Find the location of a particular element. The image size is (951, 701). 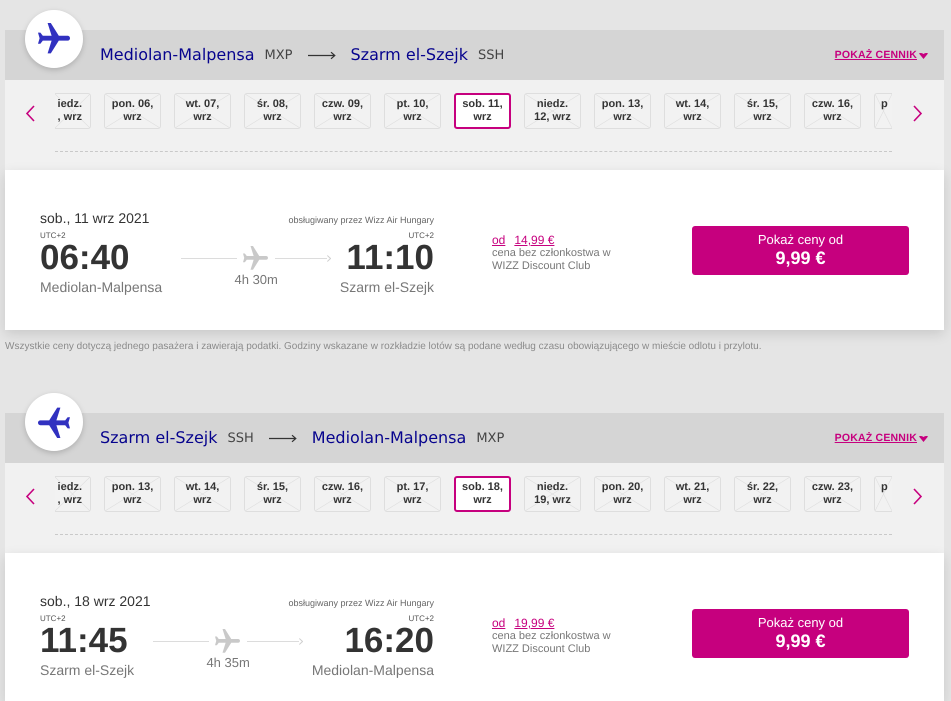

arrival-time: 16:20 is located at coordinates (389, 641).